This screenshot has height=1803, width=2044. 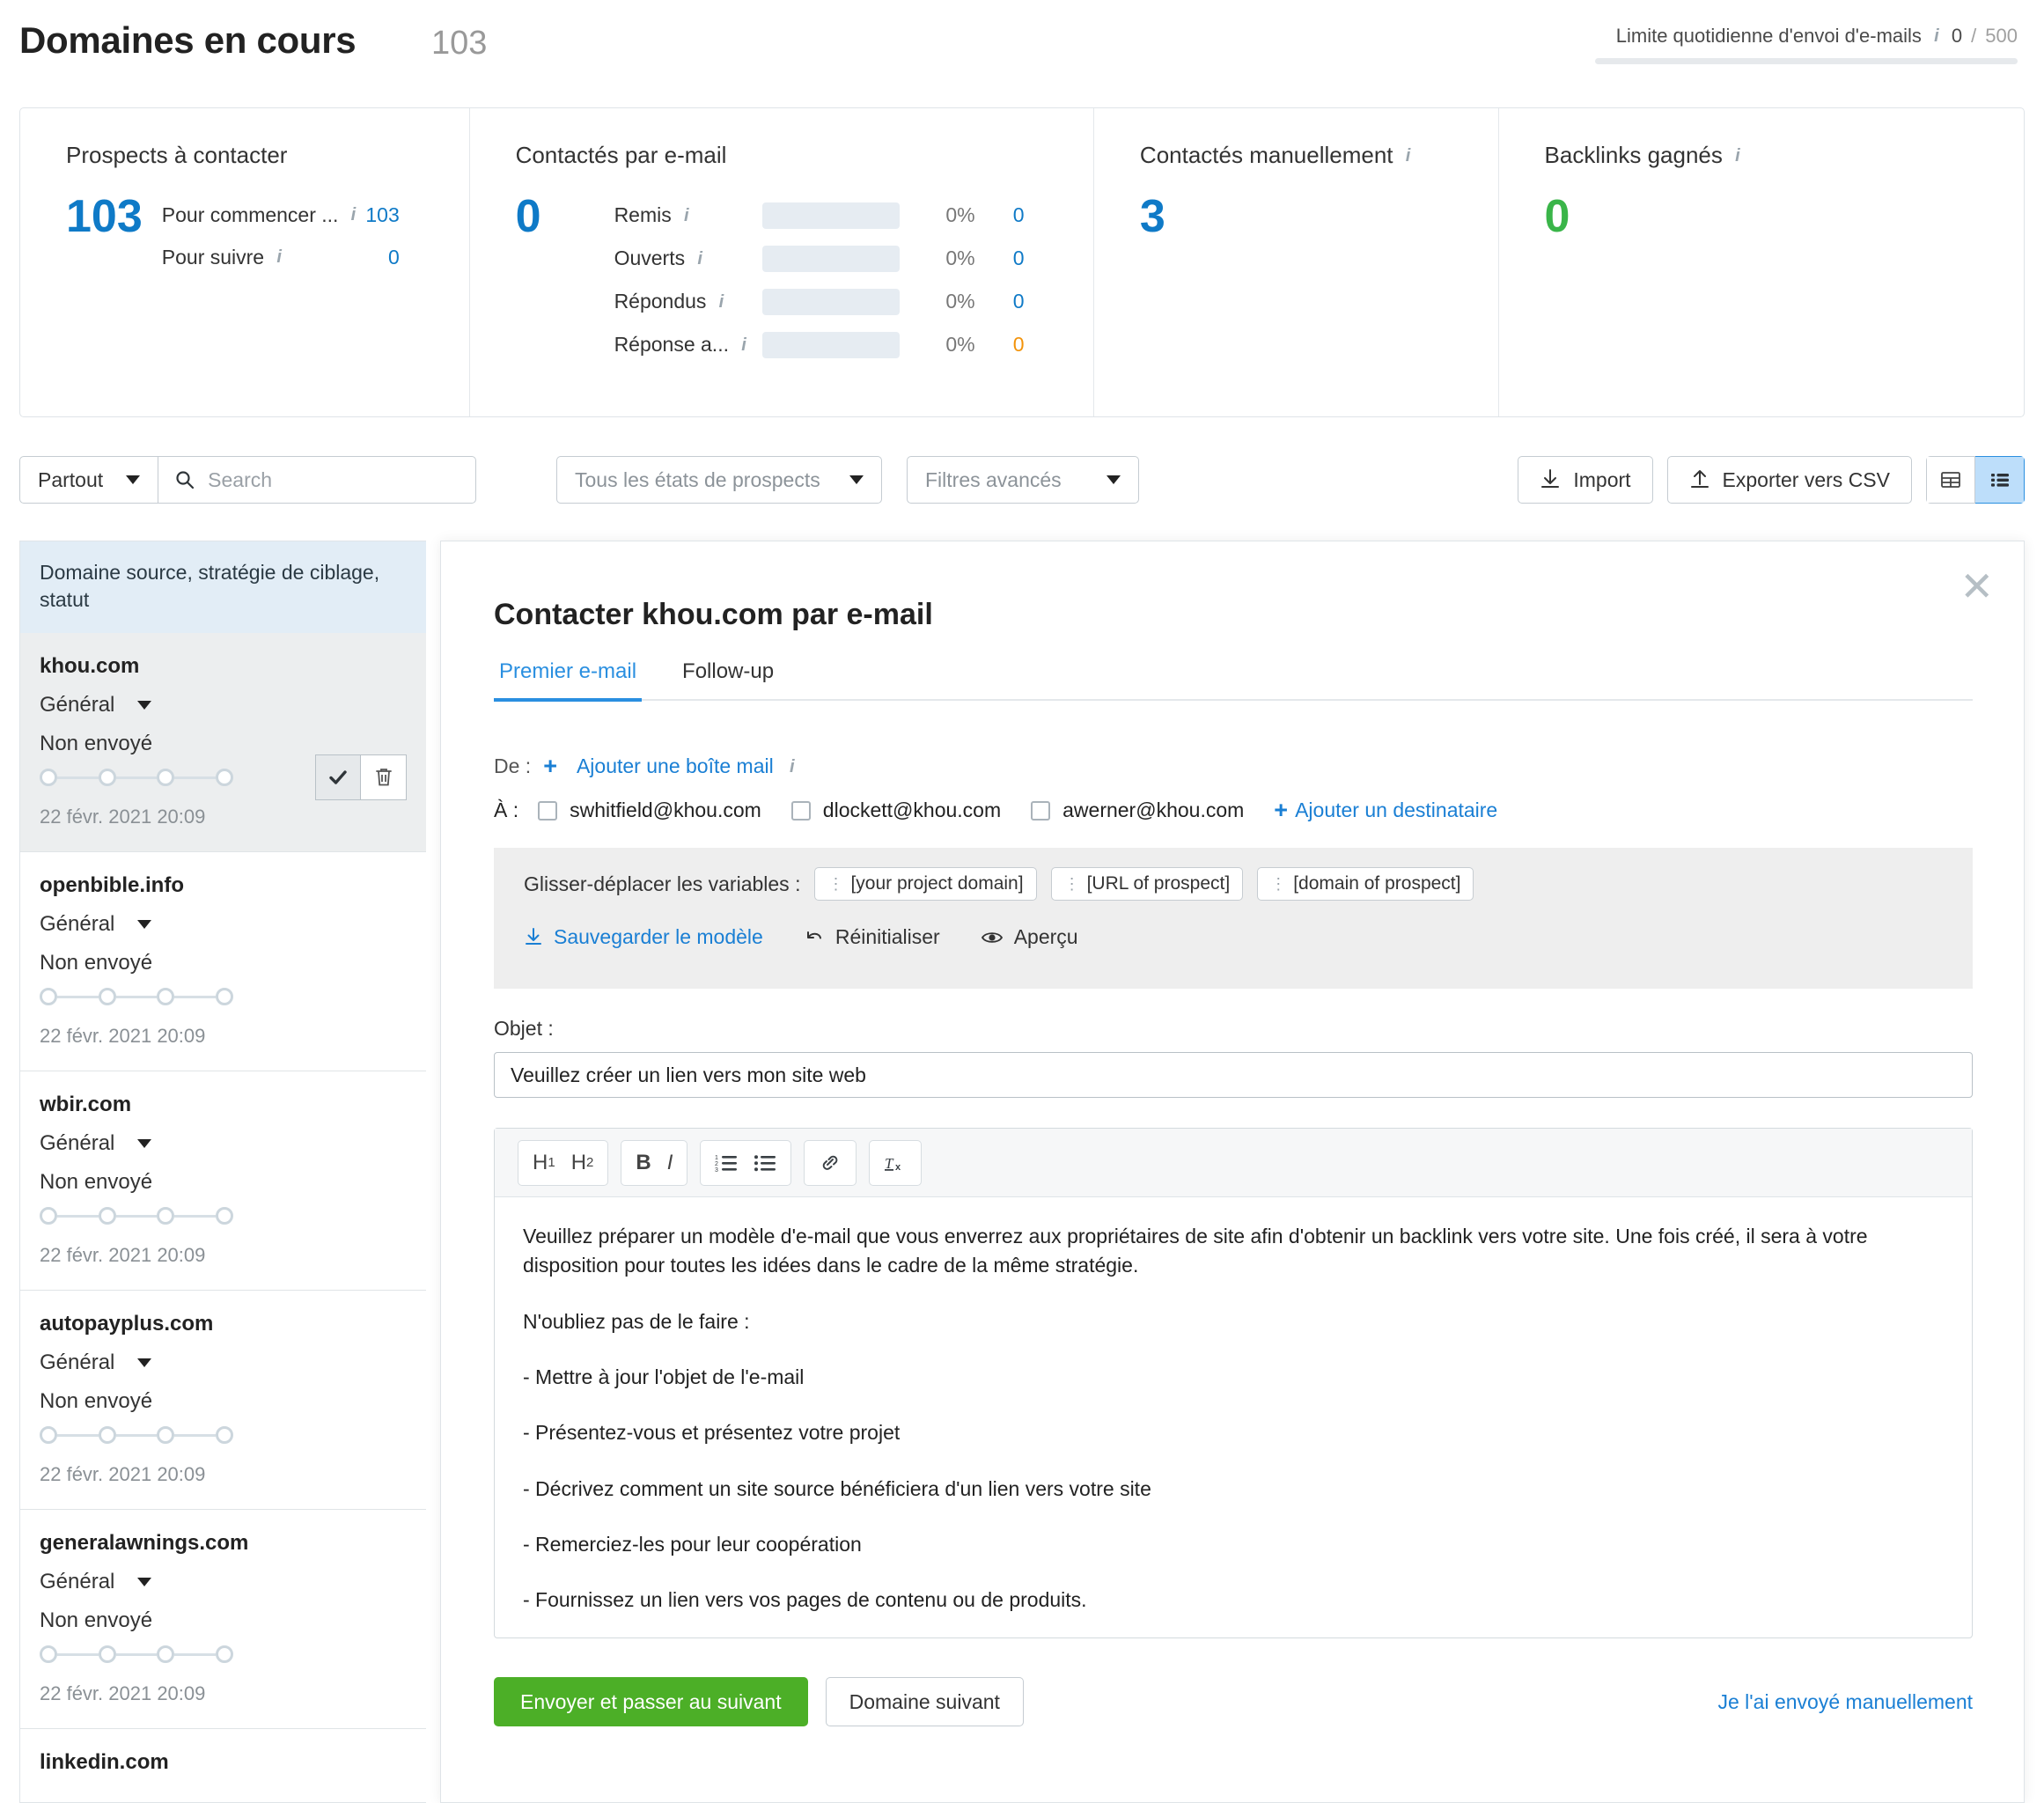 I want to click on stat-row-delivered-count: 0, so click(x=1000, y=215).